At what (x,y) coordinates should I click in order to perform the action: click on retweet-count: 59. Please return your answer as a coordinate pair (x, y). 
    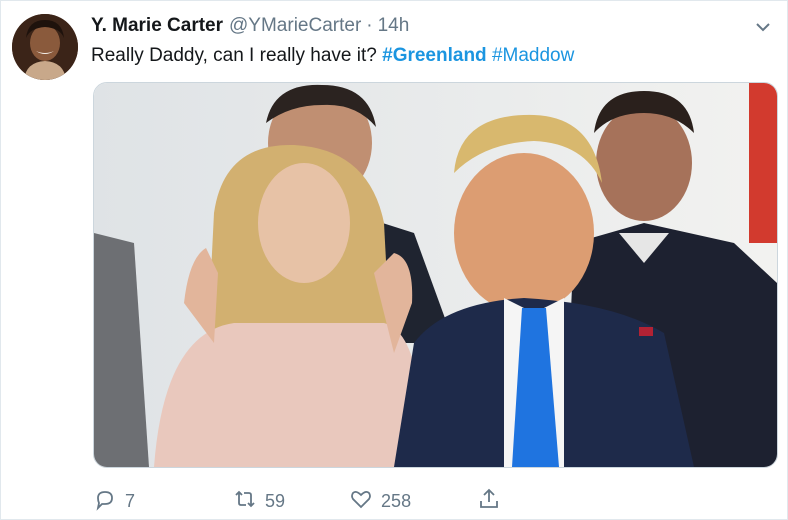
    Looking at the image, I should click on (275, 501).